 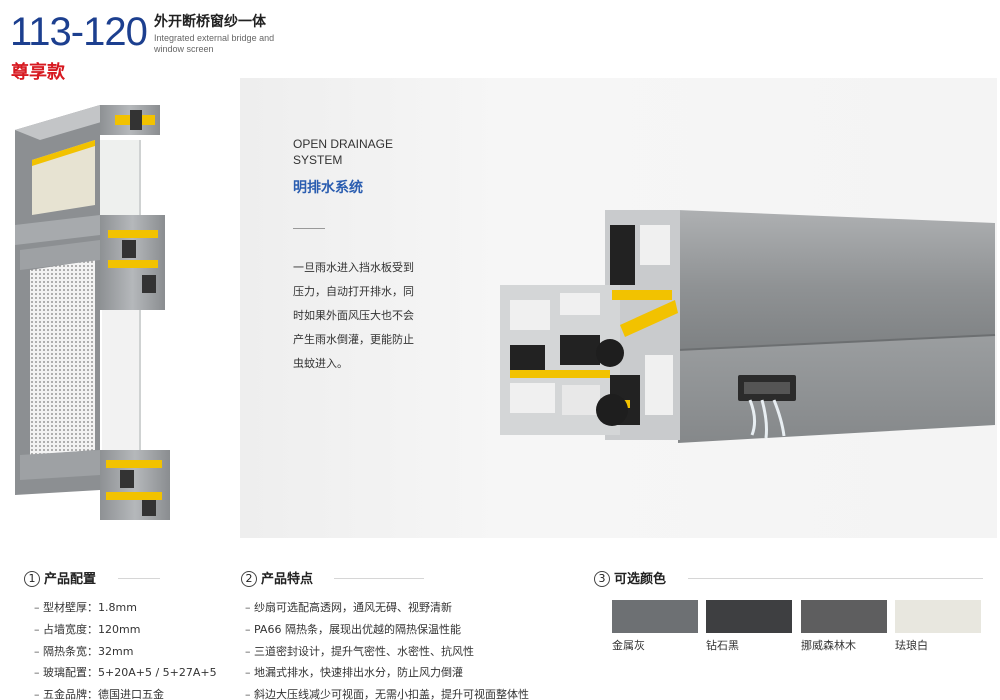 I want to click on list-item: 斜边大压线减少可视面，无需小扣盖，提升可视面整体性, so click(x=387, y=692).